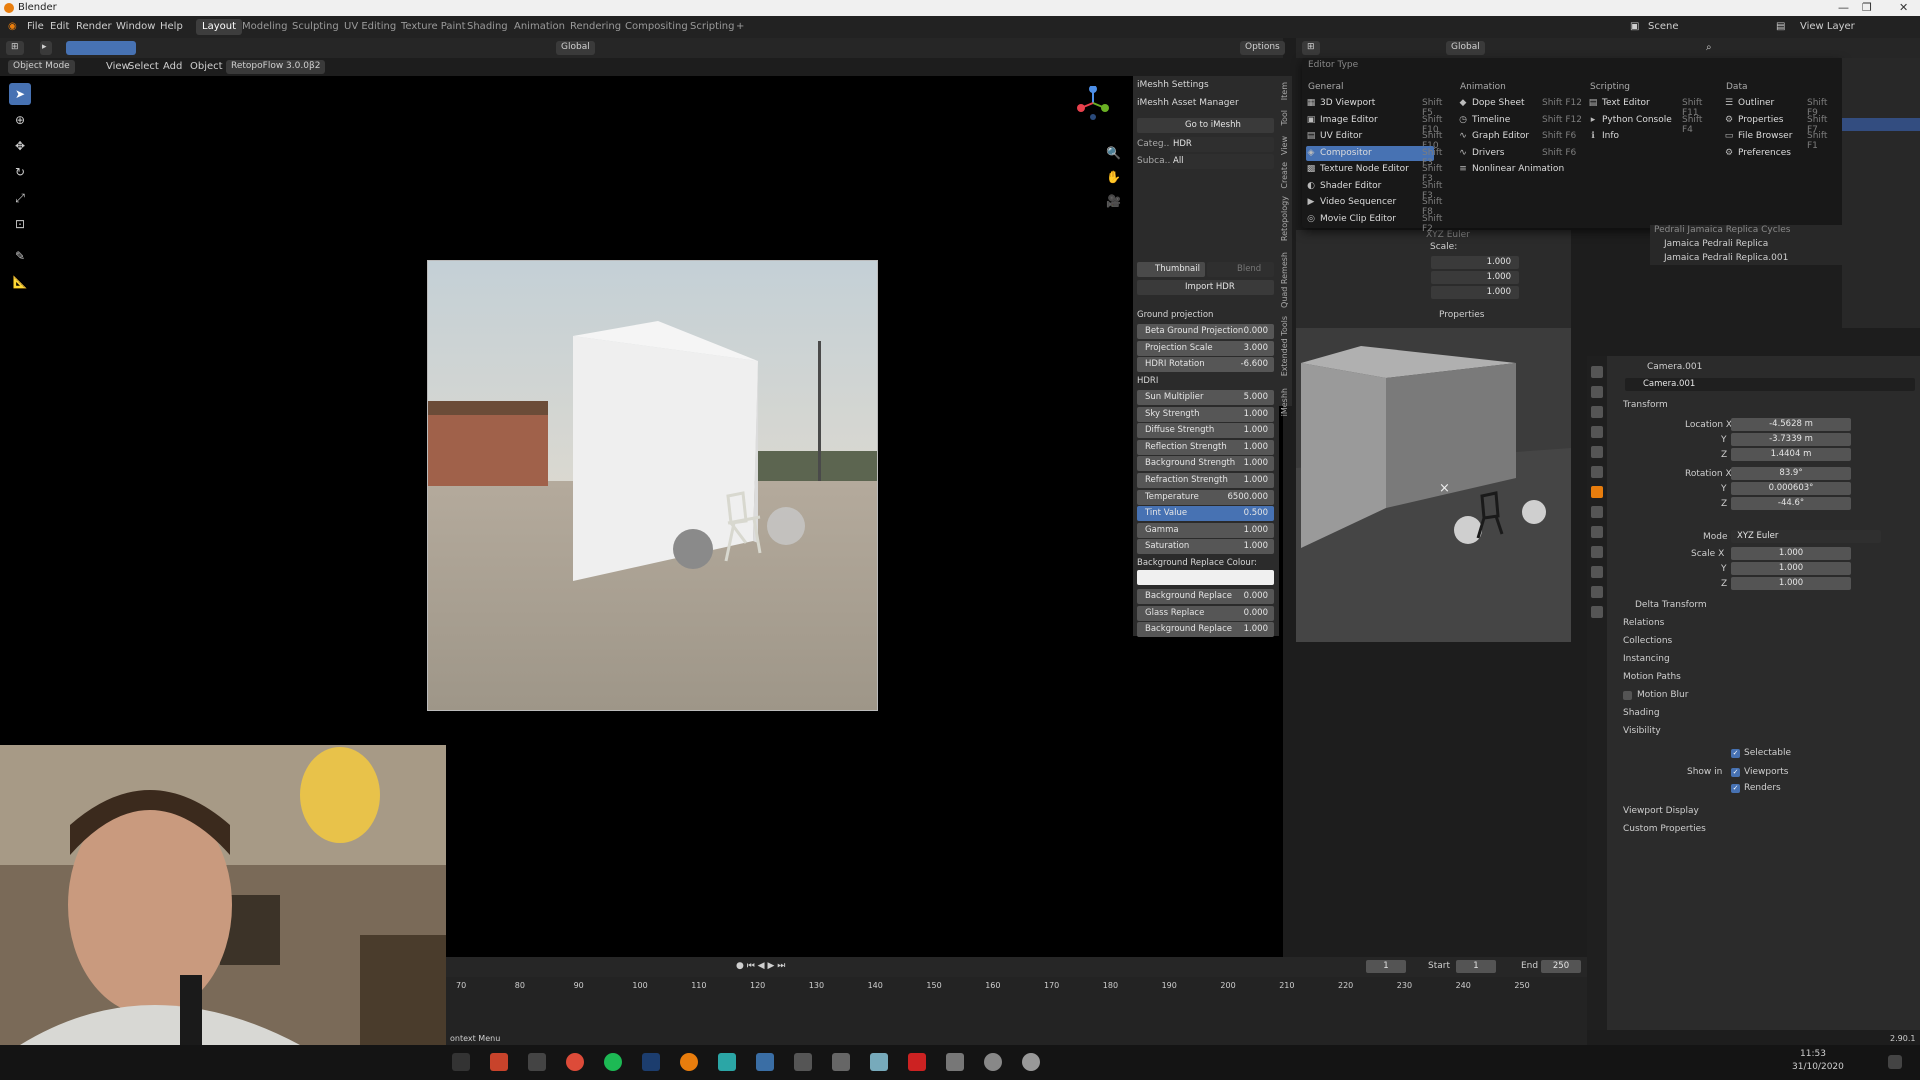 The image size is (1920, 1080). Describe the element at coordinates (1311, 48) in the screenshot. I see `editor-type-button: ⊞` at that location.